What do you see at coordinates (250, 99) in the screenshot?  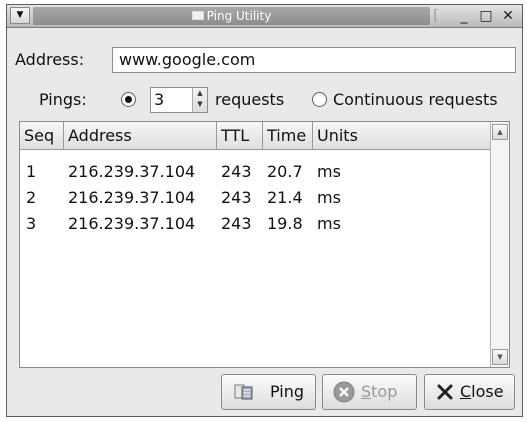 I see `requests-label: requests` at bounding box center [250, 99].